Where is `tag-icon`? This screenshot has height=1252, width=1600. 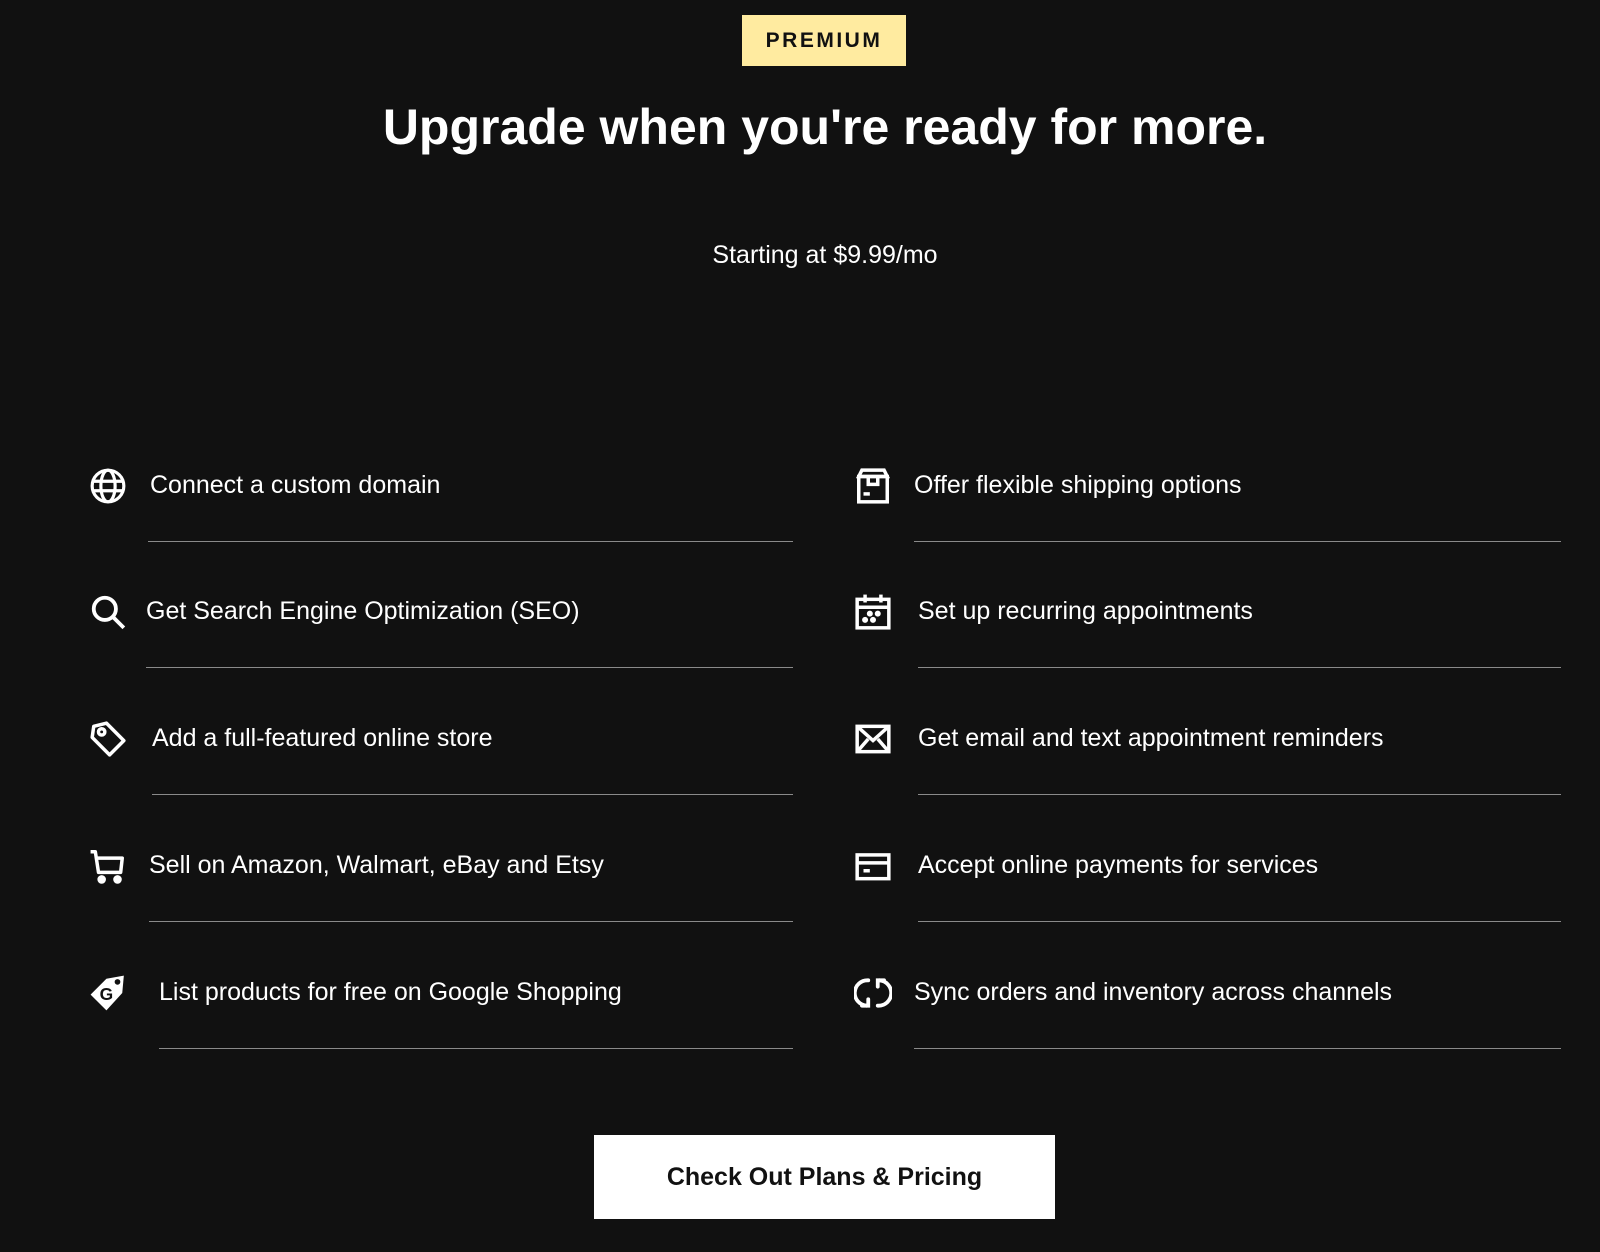
tag-icon is located at coordinates (108, 739).